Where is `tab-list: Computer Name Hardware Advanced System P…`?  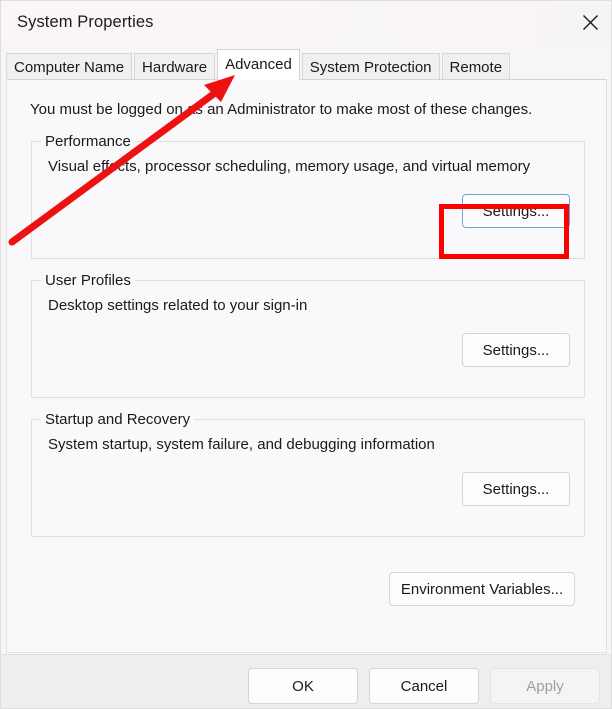
tab-list: Computer Name Hardware Advanced System P… is located at coordinates (259, 64).